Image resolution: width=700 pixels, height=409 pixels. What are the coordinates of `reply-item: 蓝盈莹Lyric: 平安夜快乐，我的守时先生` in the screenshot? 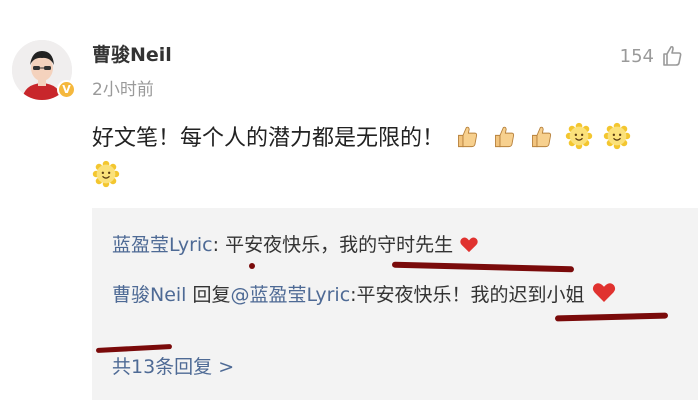 It's located at (295, 243).